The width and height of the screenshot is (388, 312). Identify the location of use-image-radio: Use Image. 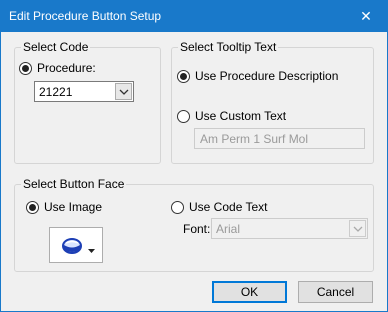
(64, 207).